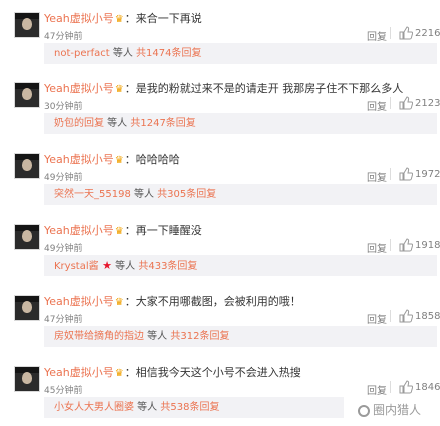 The height and width of the screenshot is (426, 440). I want to click on comment-line: Yeah虚拟小号♛：相信我今天这个小号不会进入热搜, so click(172, 372).